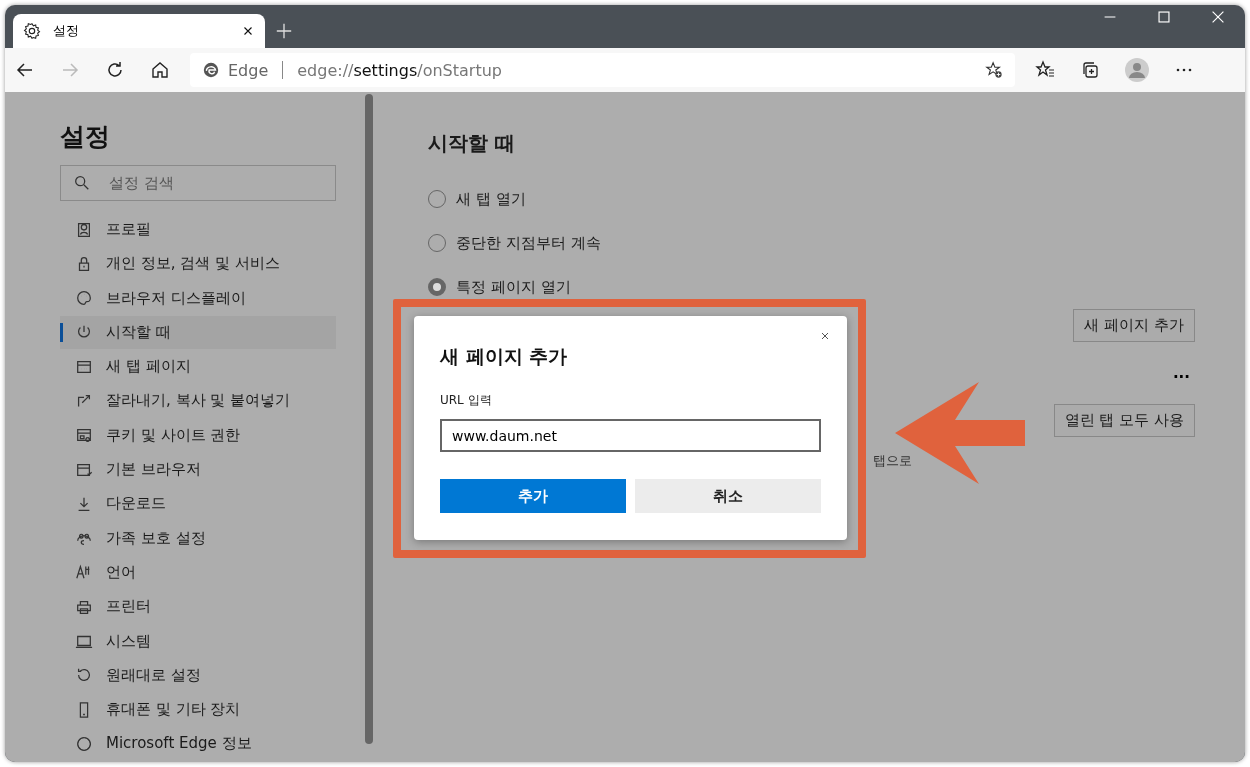 This screenshot has height=767, width=1250. I want to click on browser-logo-icon, so click(211, 70).